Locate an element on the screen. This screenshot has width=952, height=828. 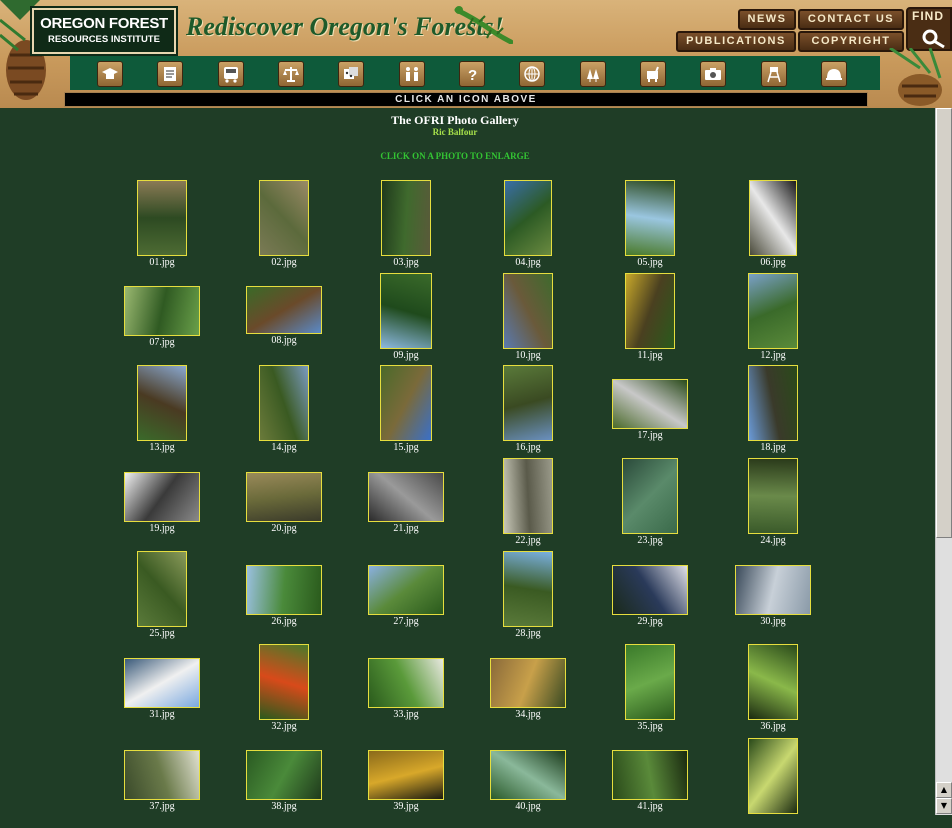
photo-thumbnail: 16.jpg is located at coordinates (528, 410).